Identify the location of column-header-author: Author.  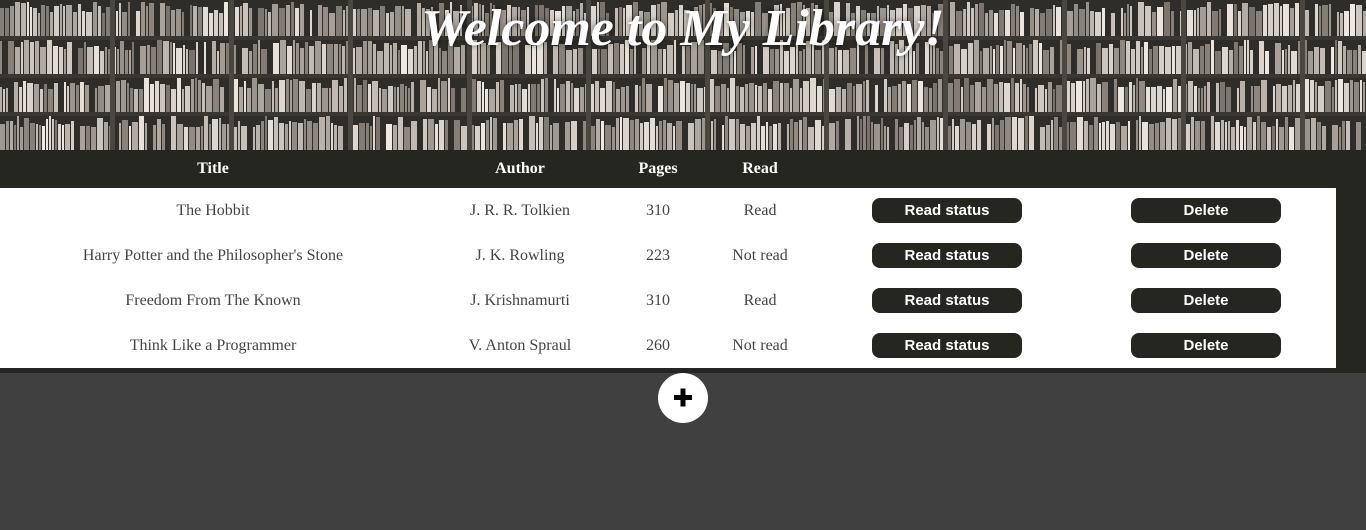
(520, 168).